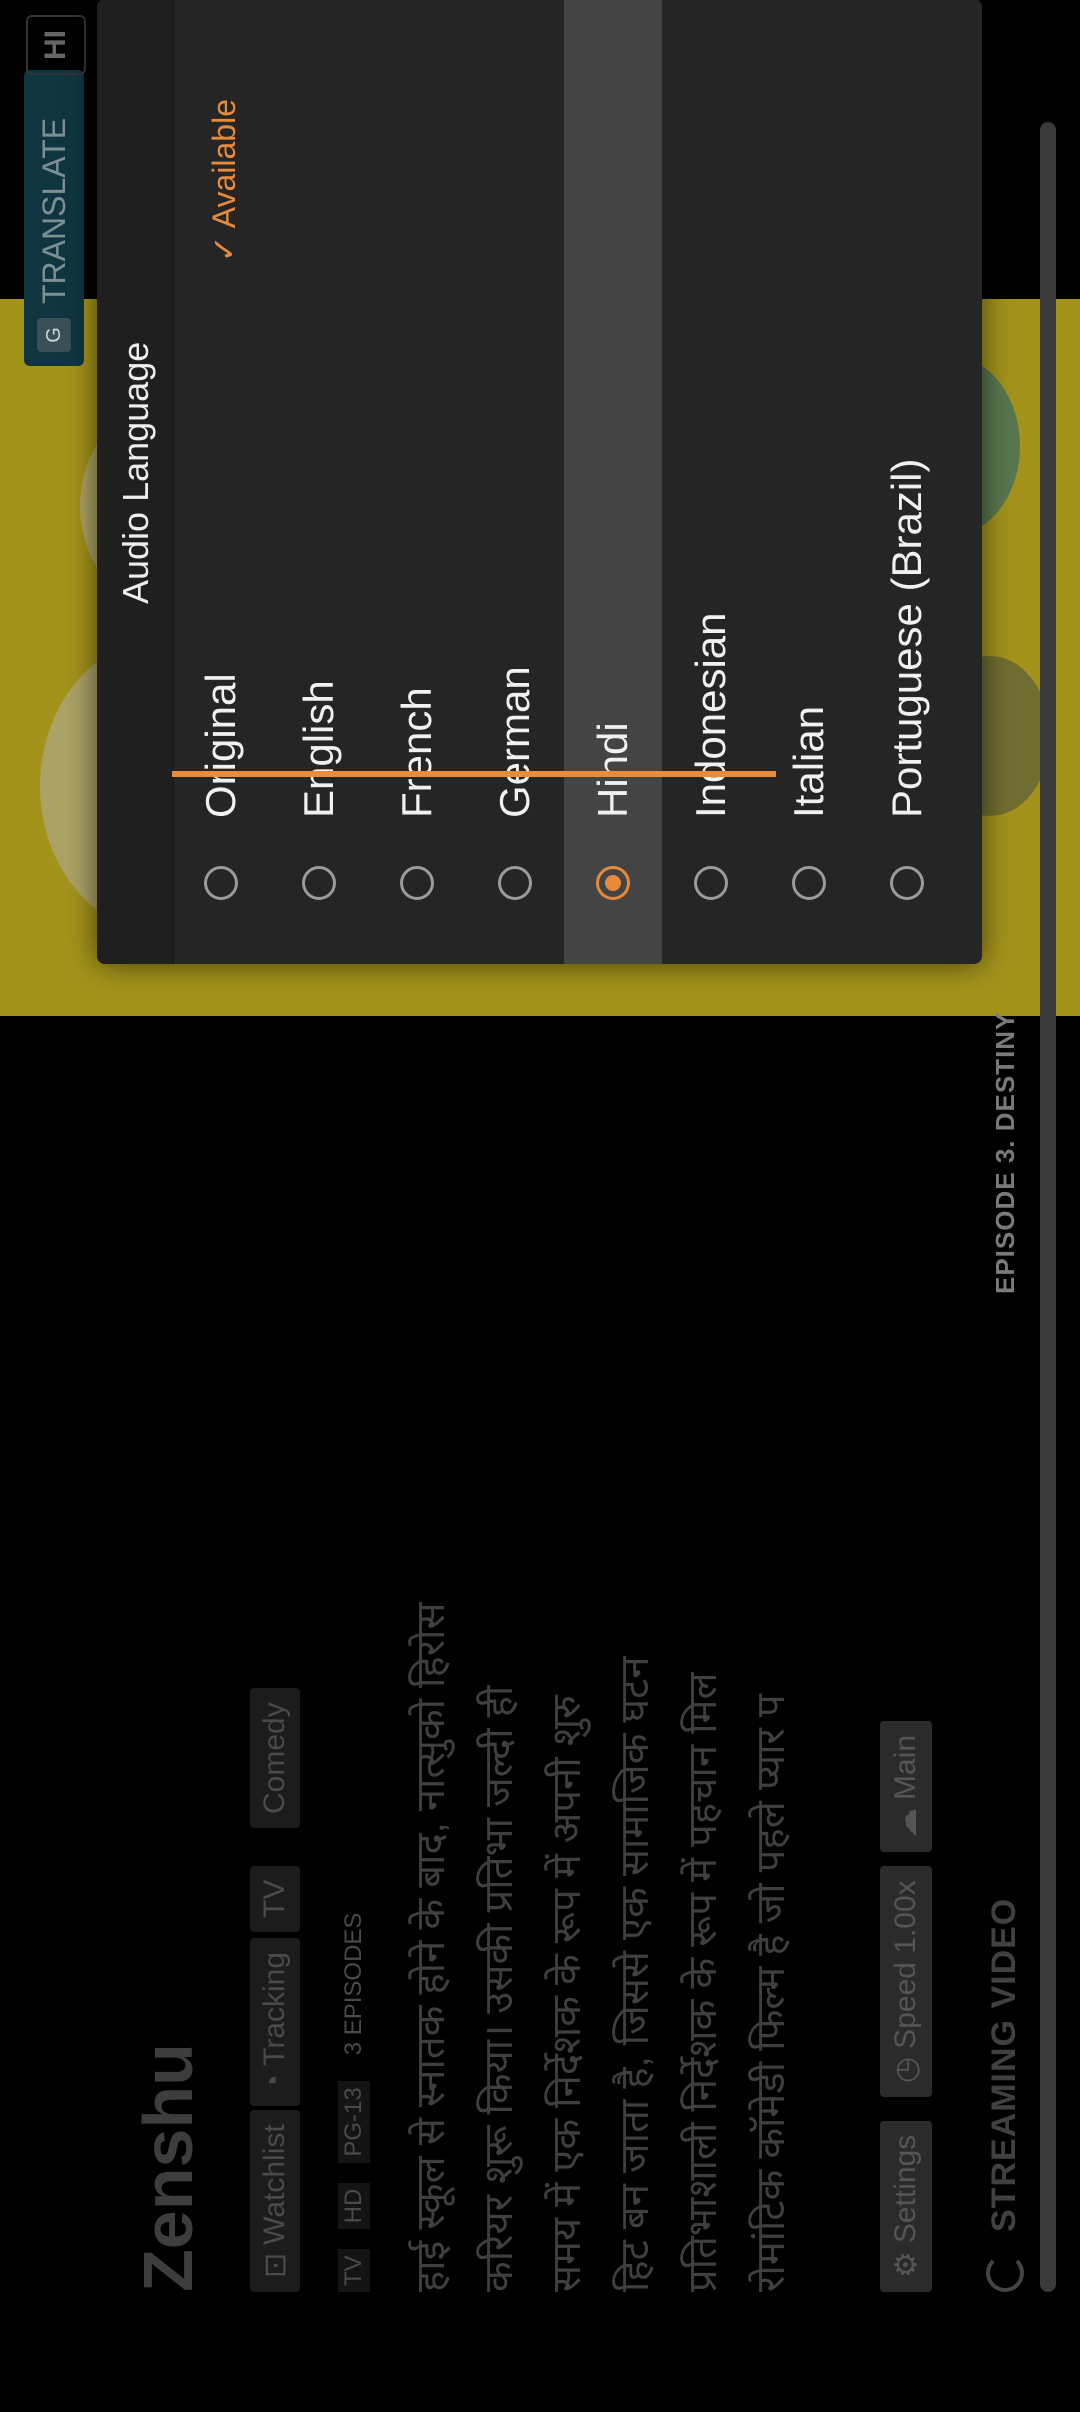  What do you see at coordinates (275, 2265) in the screenshot?
I see `bookmark-icon: ⊡` at bounding box center [275, 2265].